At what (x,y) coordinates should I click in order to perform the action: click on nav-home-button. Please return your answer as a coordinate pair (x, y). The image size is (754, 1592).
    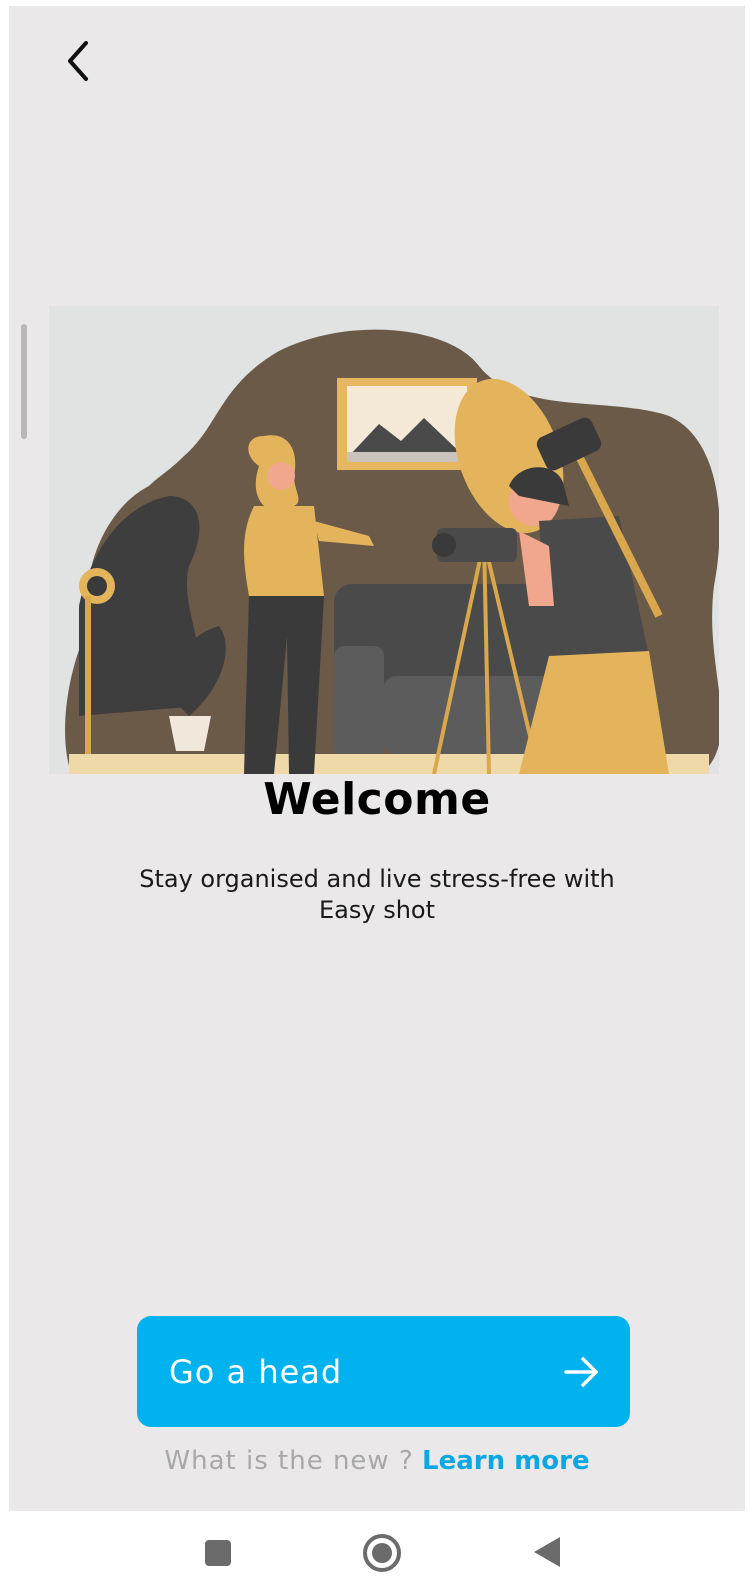
    Looking at the image, I should click on (382, 1555).